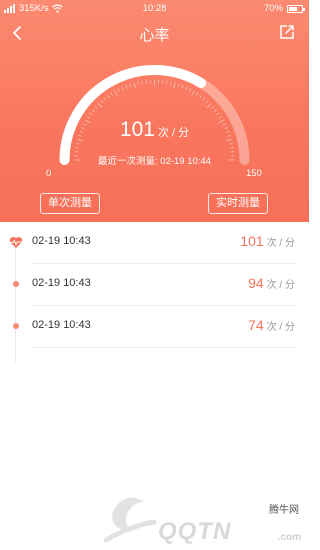  Describe the element at coordinates (252, 241) in the screenshot. I see `record-number: 101` at that location.